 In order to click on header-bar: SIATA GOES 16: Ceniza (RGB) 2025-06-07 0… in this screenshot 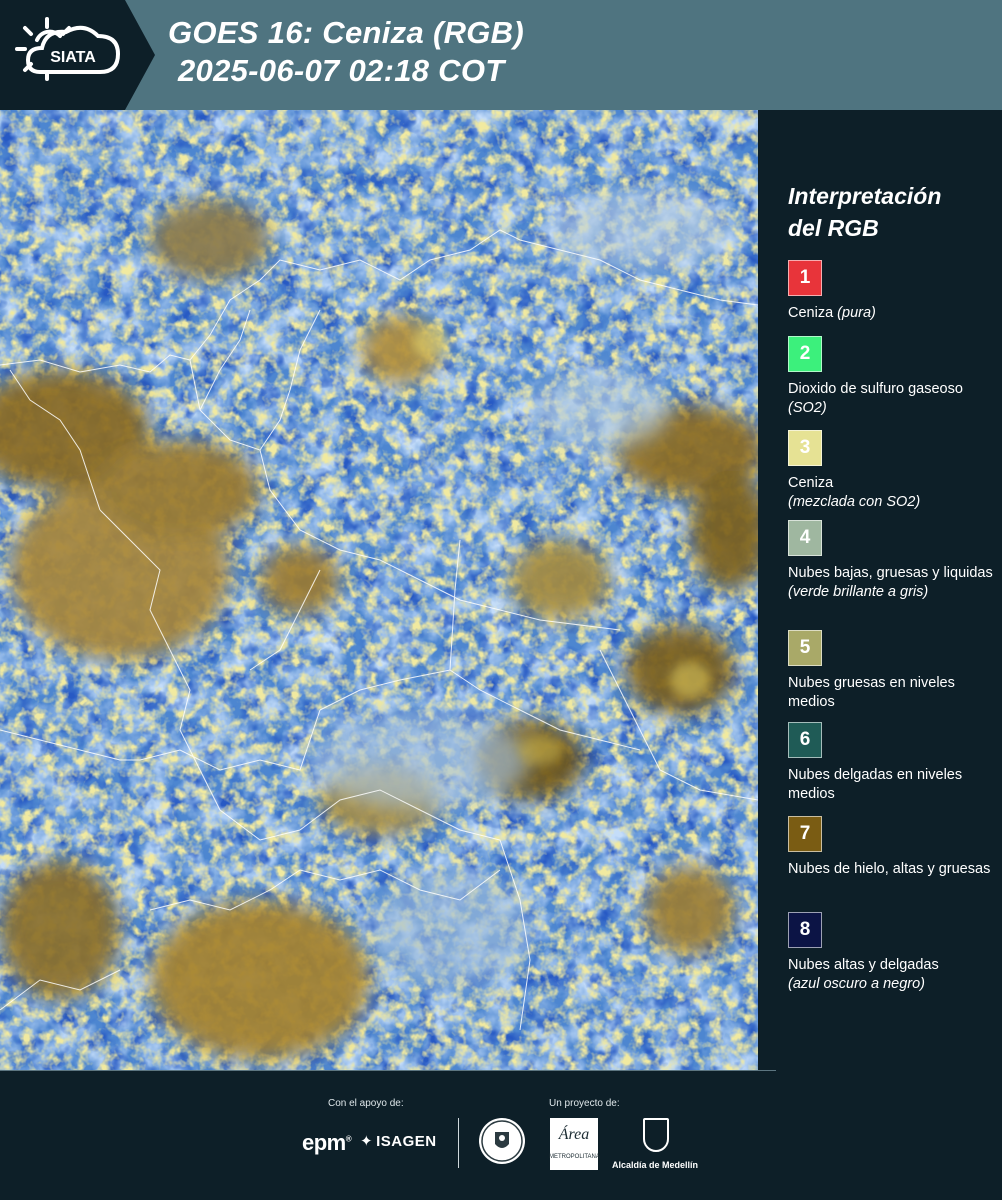, I will do `click(501, 55)`.